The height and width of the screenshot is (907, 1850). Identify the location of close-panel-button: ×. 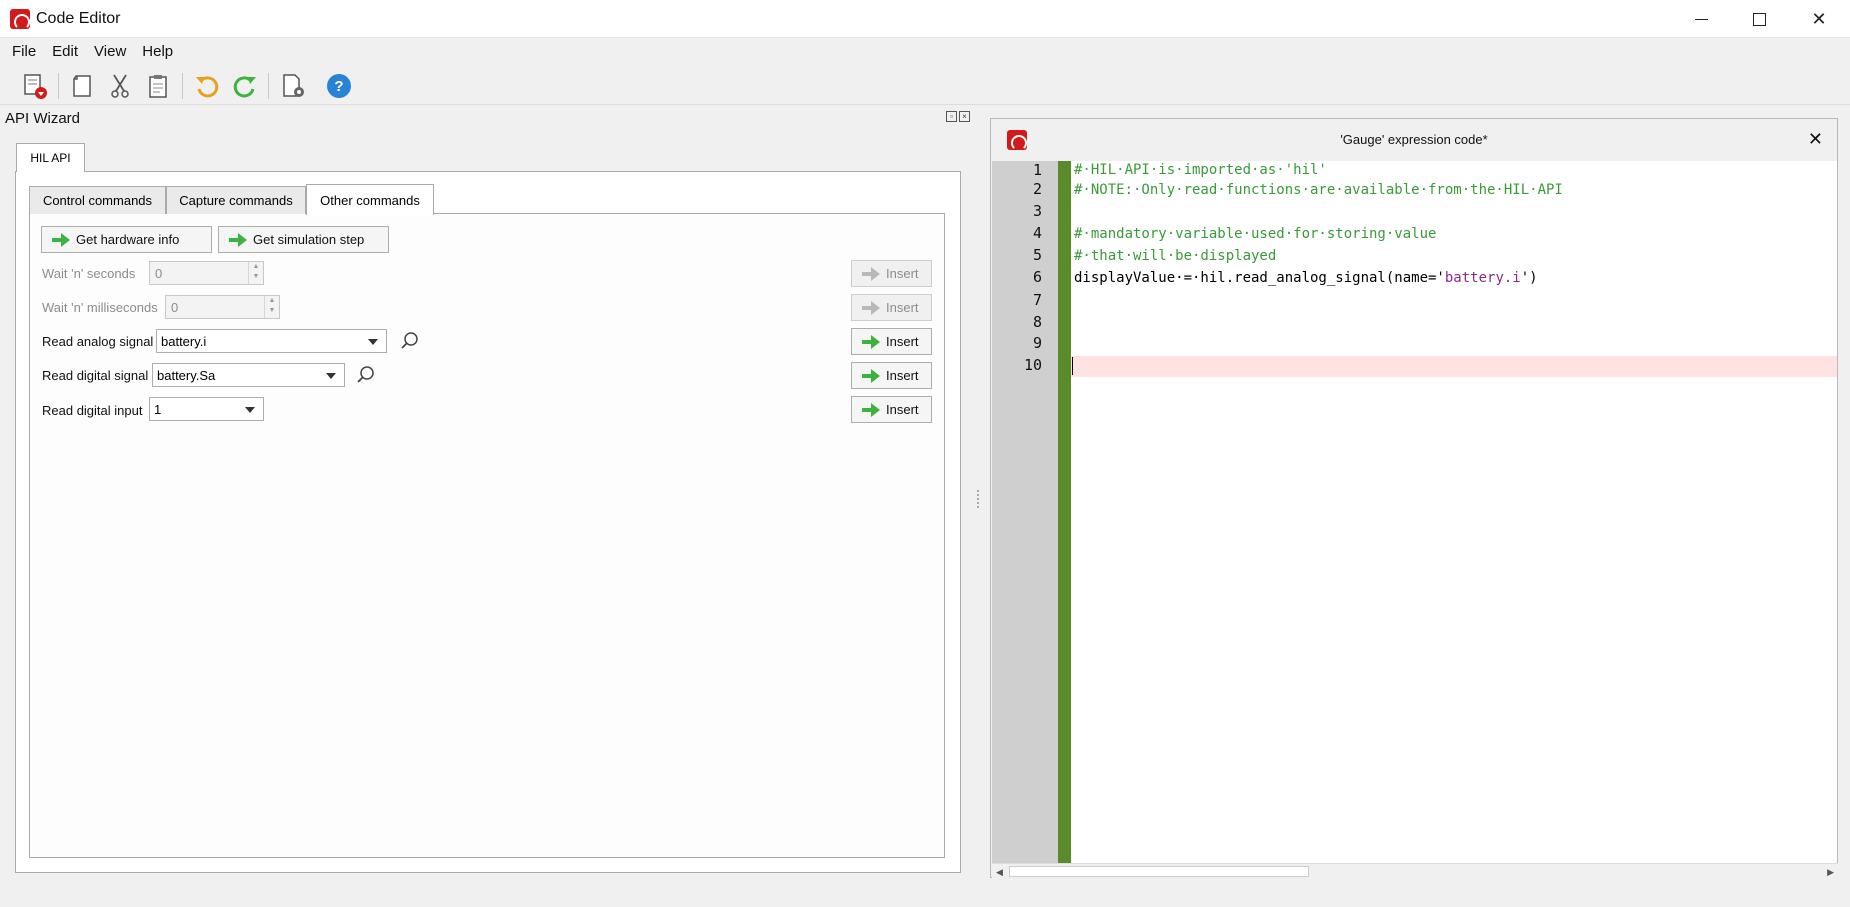
(964, 116).